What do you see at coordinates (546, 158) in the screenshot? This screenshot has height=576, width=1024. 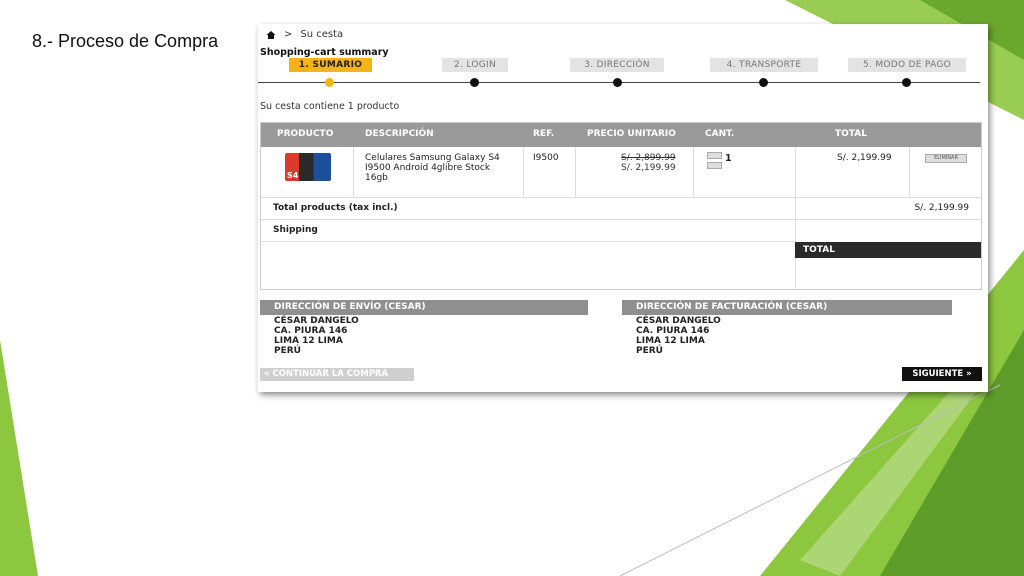 I see `product-ref: I9500` at bounding box center [546, 158].